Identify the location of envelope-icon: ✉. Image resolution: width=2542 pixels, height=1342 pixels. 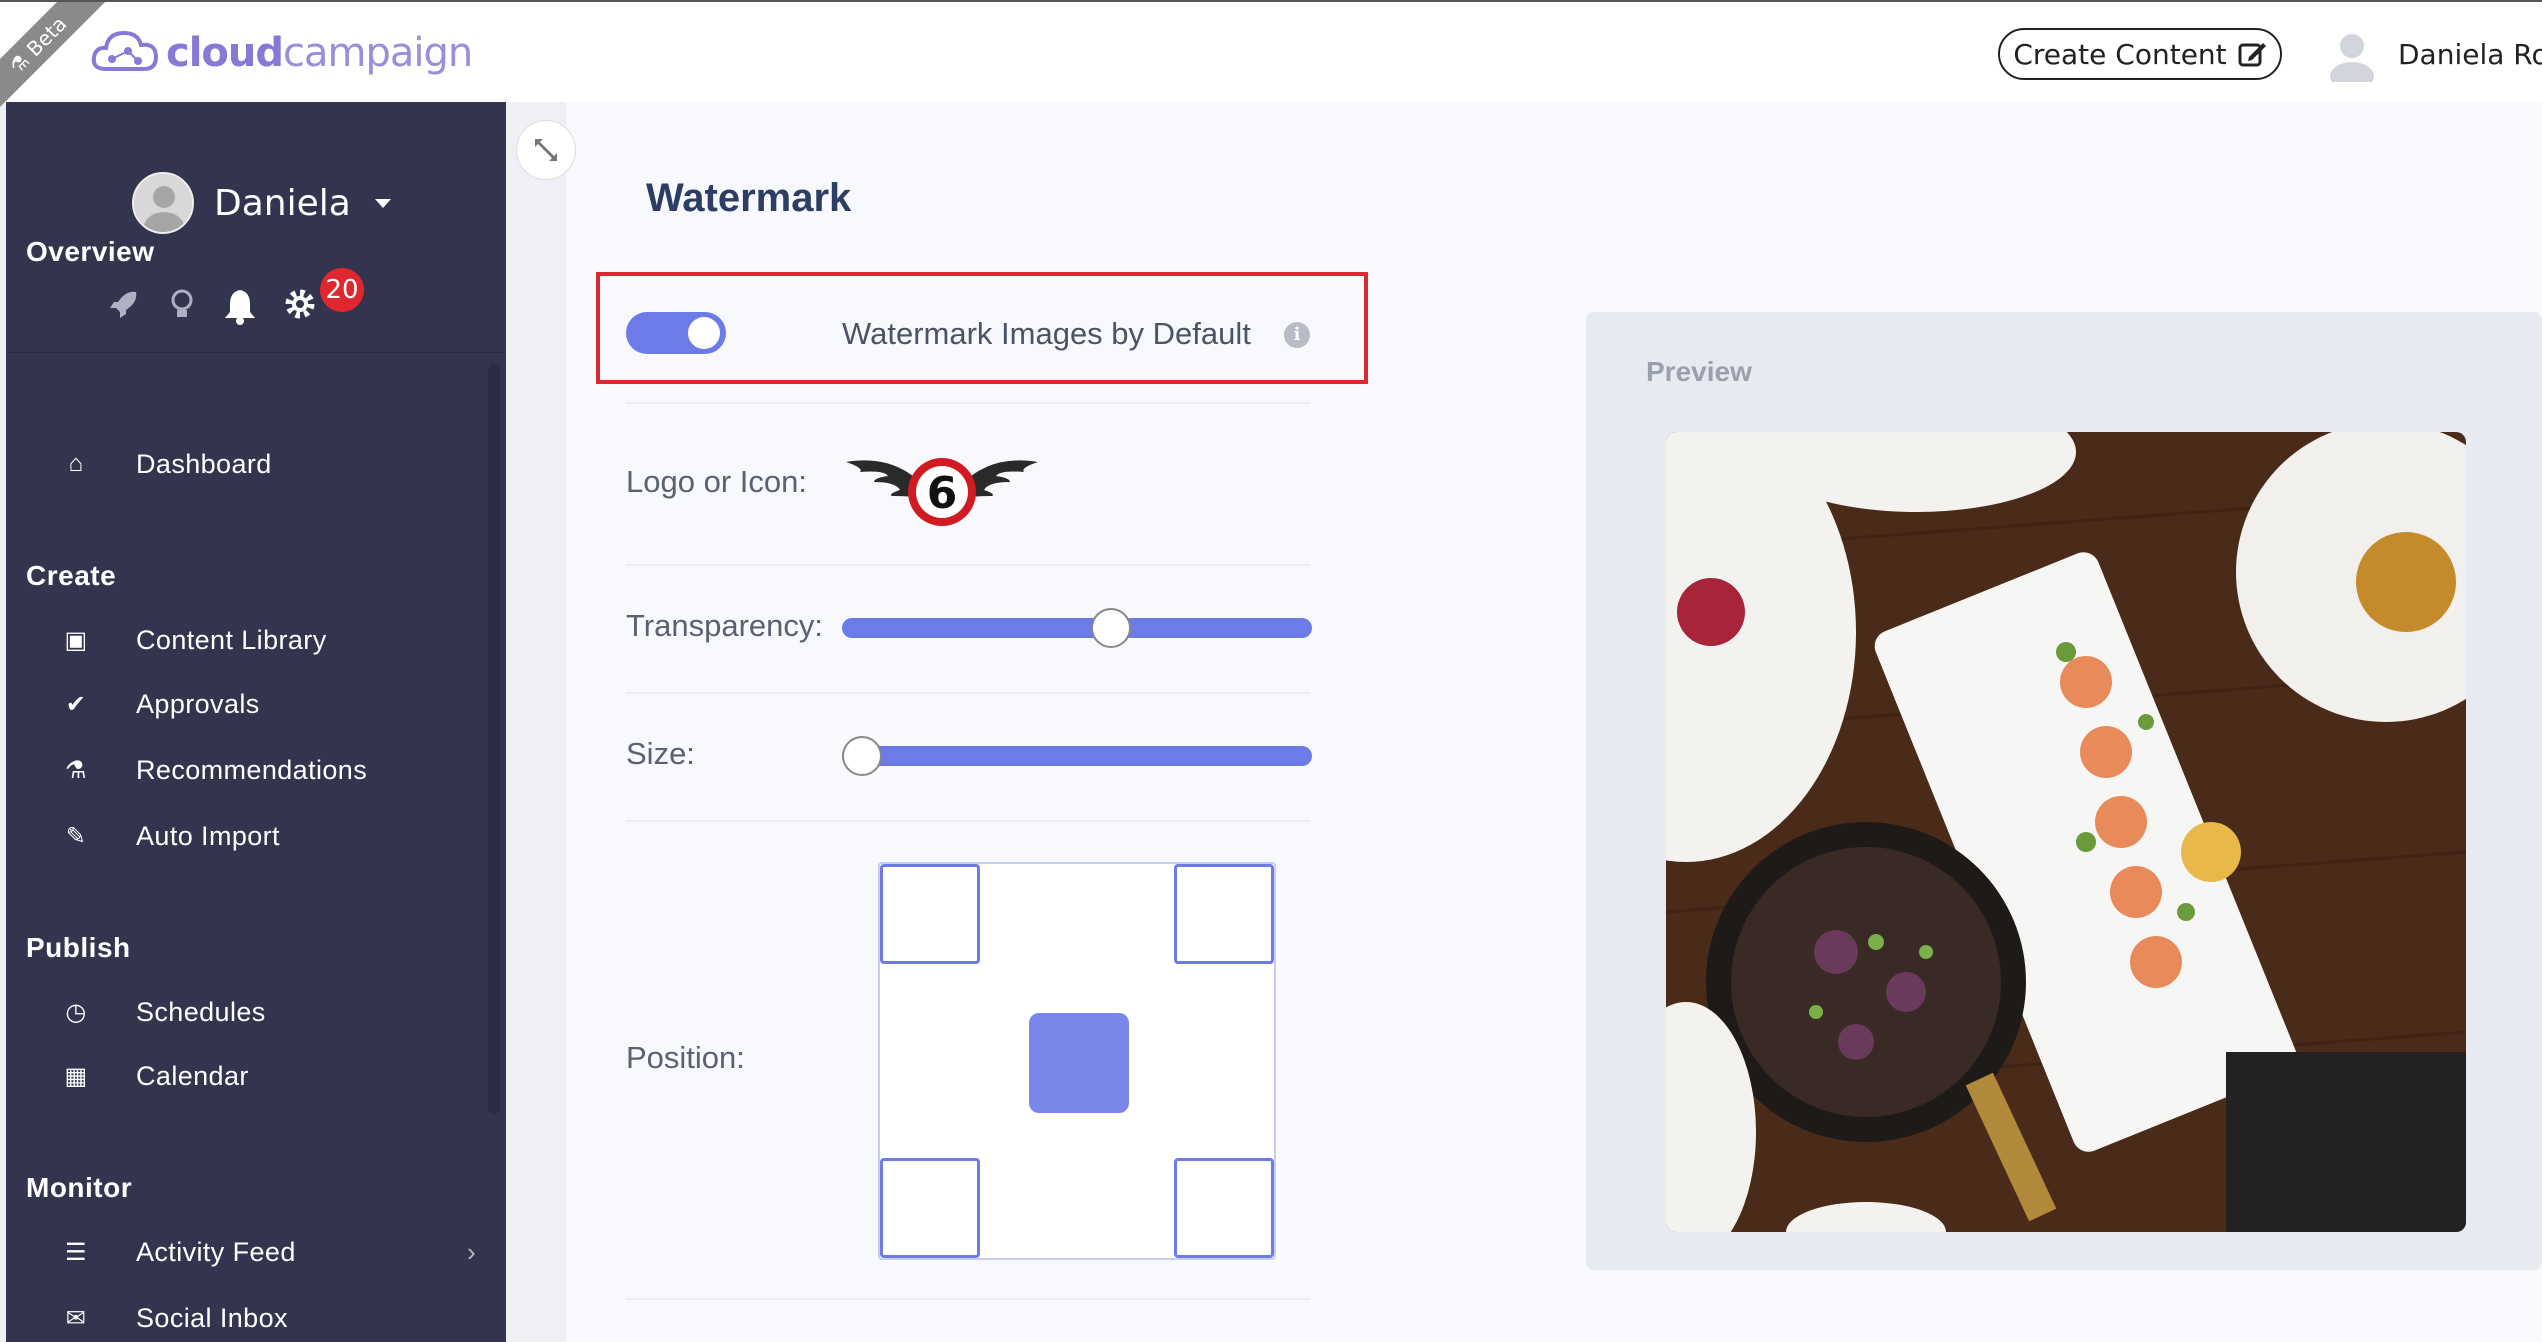
(76, 1318).